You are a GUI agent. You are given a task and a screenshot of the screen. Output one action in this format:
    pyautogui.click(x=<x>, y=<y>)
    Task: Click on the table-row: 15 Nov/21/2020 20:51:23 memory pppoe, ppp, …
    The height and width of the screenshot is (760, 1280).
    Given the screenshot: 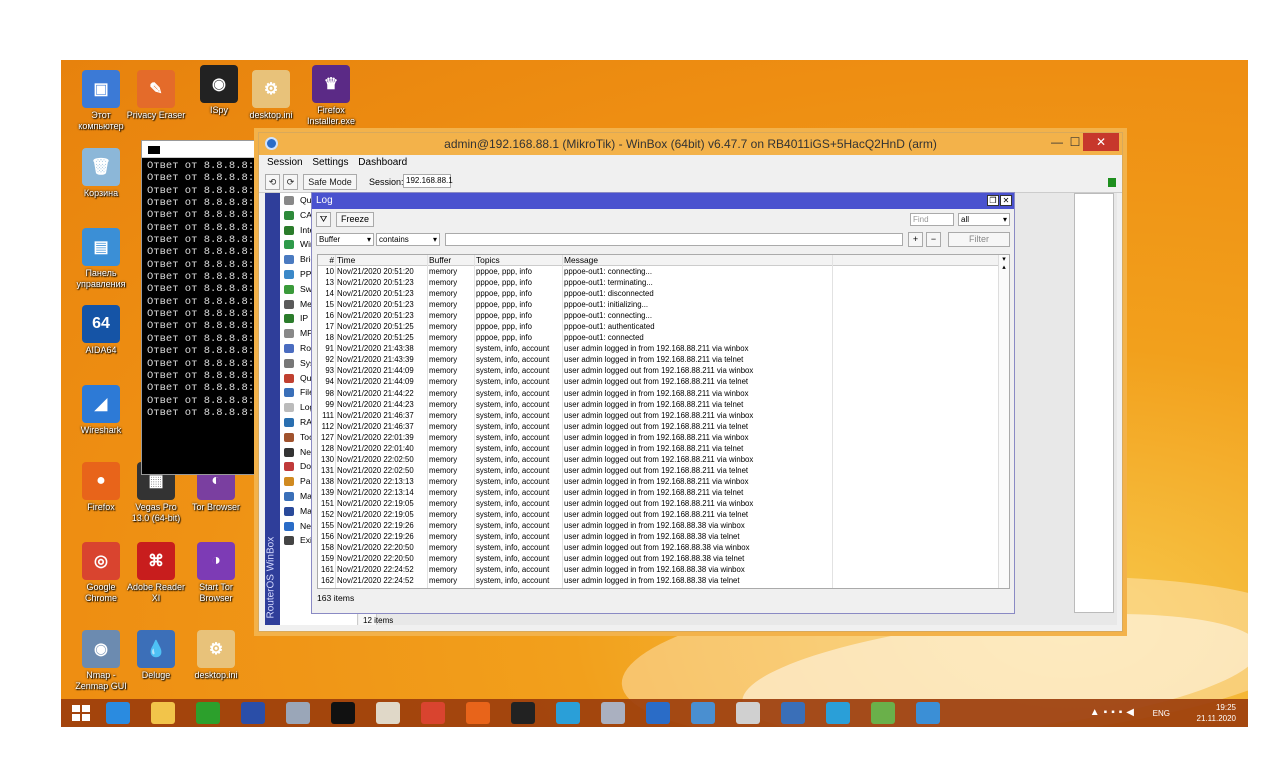 What is the action you would take?
    pyautogui.click(x=663, y=304)
    